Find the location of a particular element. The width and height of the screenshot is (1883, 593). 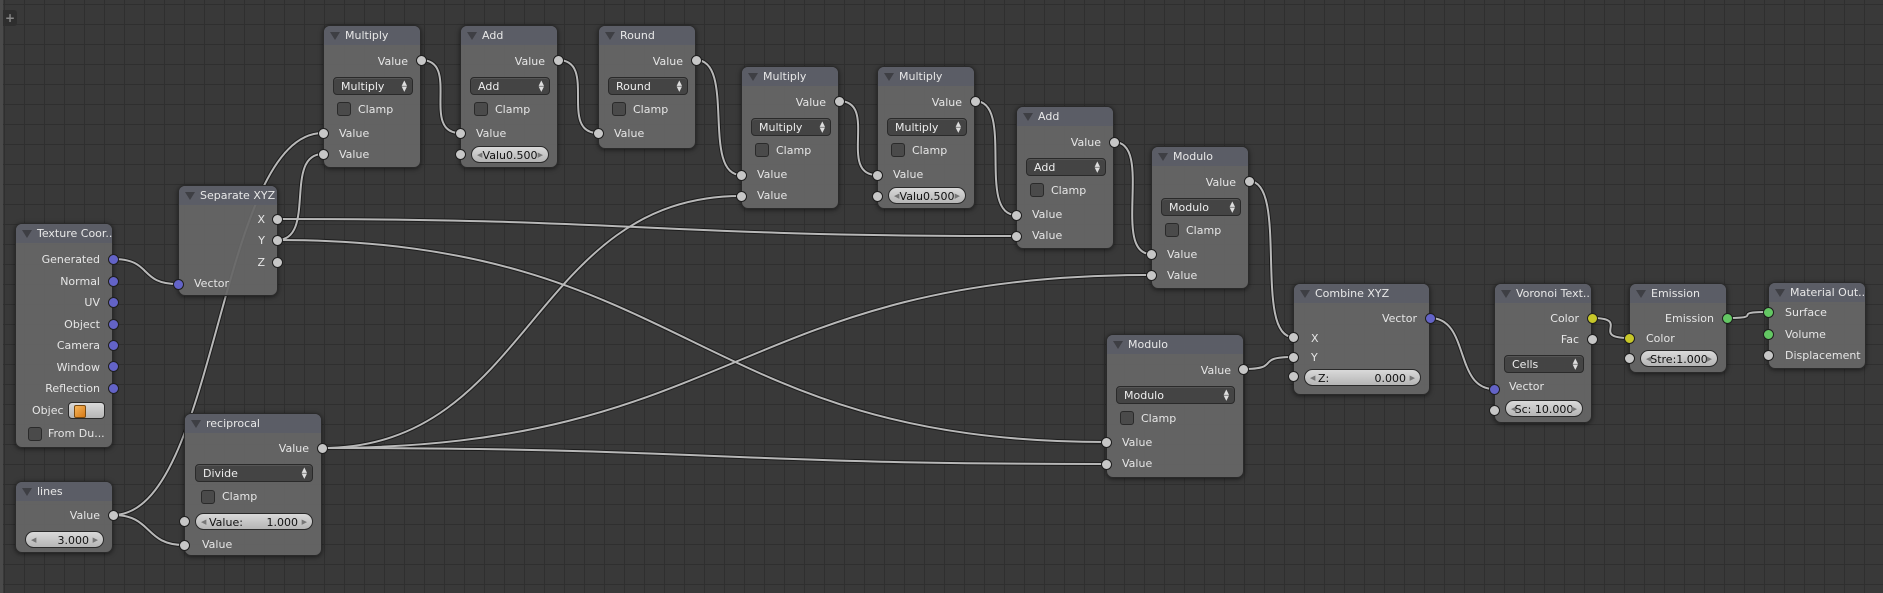

node-header: Combine XYZ is located at coordinates (1361, 293).